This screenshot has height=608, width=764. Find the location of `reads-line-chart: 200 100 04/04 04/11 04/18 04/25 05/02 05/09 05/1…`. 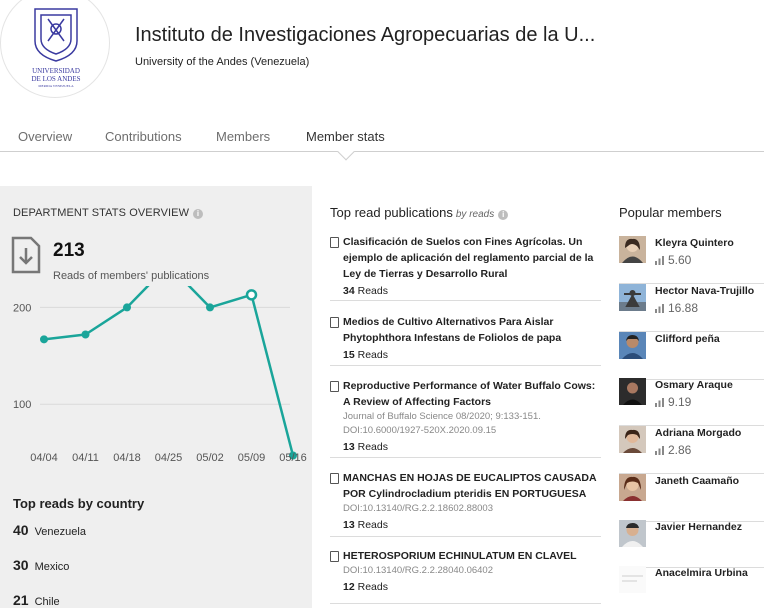

reads-line-chart: 200 100 04/04 04/11 04/18 04/25 05/02 05/09 05/1… is located at coordinates (160, 375).